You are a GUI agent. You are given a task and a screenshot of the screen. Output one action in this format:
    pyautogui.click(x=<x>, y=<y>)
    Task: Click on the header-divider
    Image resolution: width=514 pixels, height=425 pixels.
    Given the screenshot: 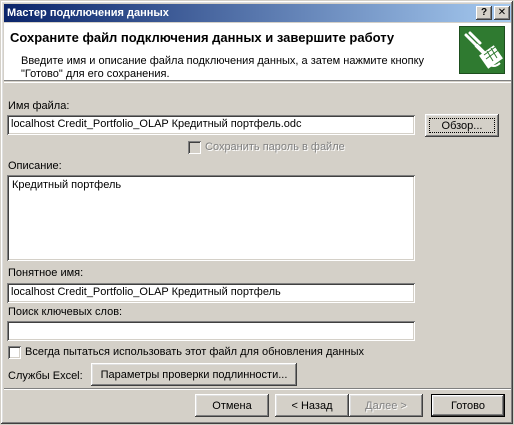 What is the action you would take?
    pyautogui.click(x=257, y=82)
    